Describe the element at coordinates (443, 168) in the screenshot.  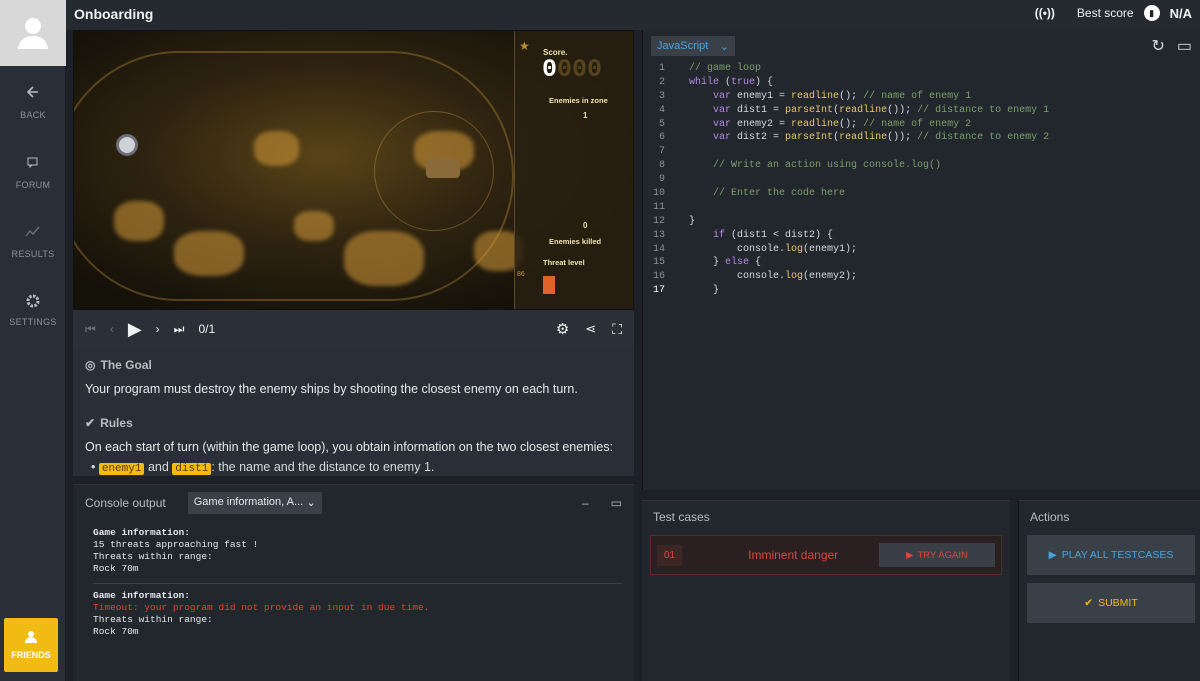
I see `player-ship` at that location.